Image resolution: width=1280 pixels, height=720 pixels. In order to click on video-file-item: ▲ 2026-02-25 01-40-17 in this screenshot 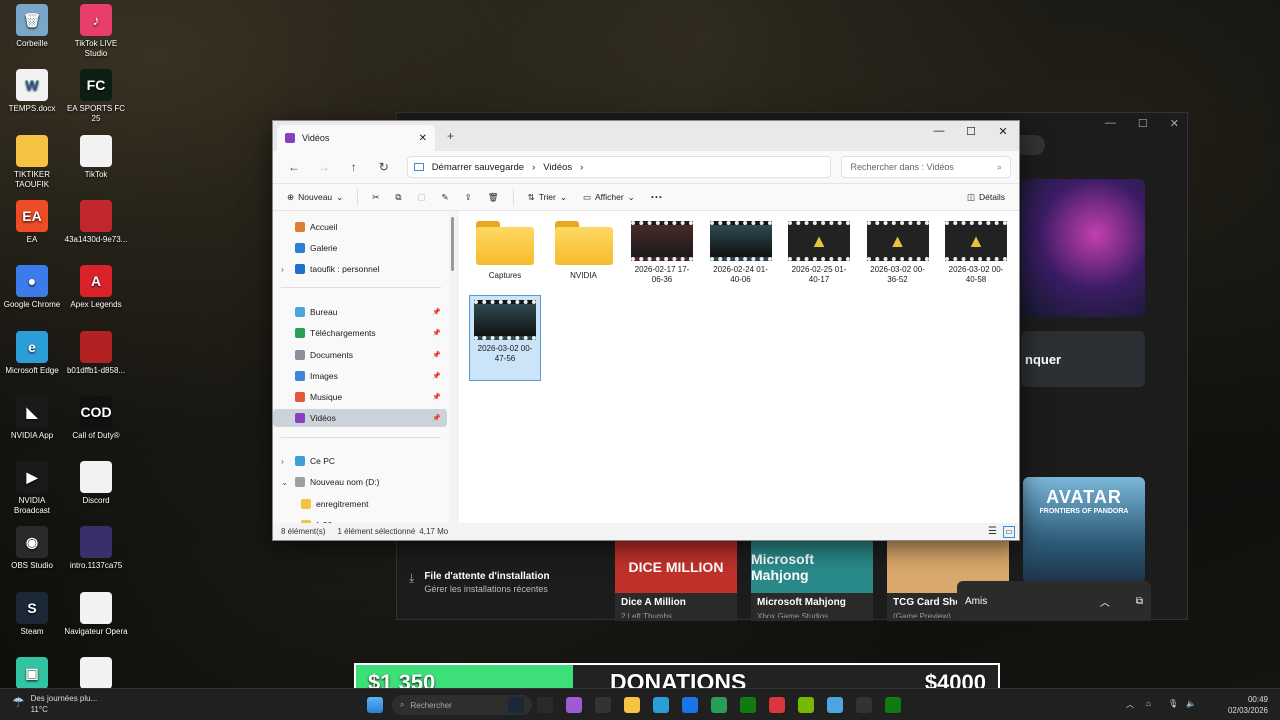, I will do `click(819, 253)`.